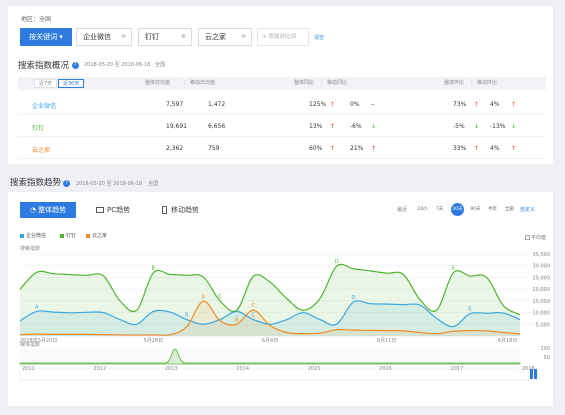 Image resolution: width=565 pixels, height=415 pixels. Describe the element at coordinates (203, 83) in the screenshot. I see `header-mobile-avg: 移动日均值` at that location.